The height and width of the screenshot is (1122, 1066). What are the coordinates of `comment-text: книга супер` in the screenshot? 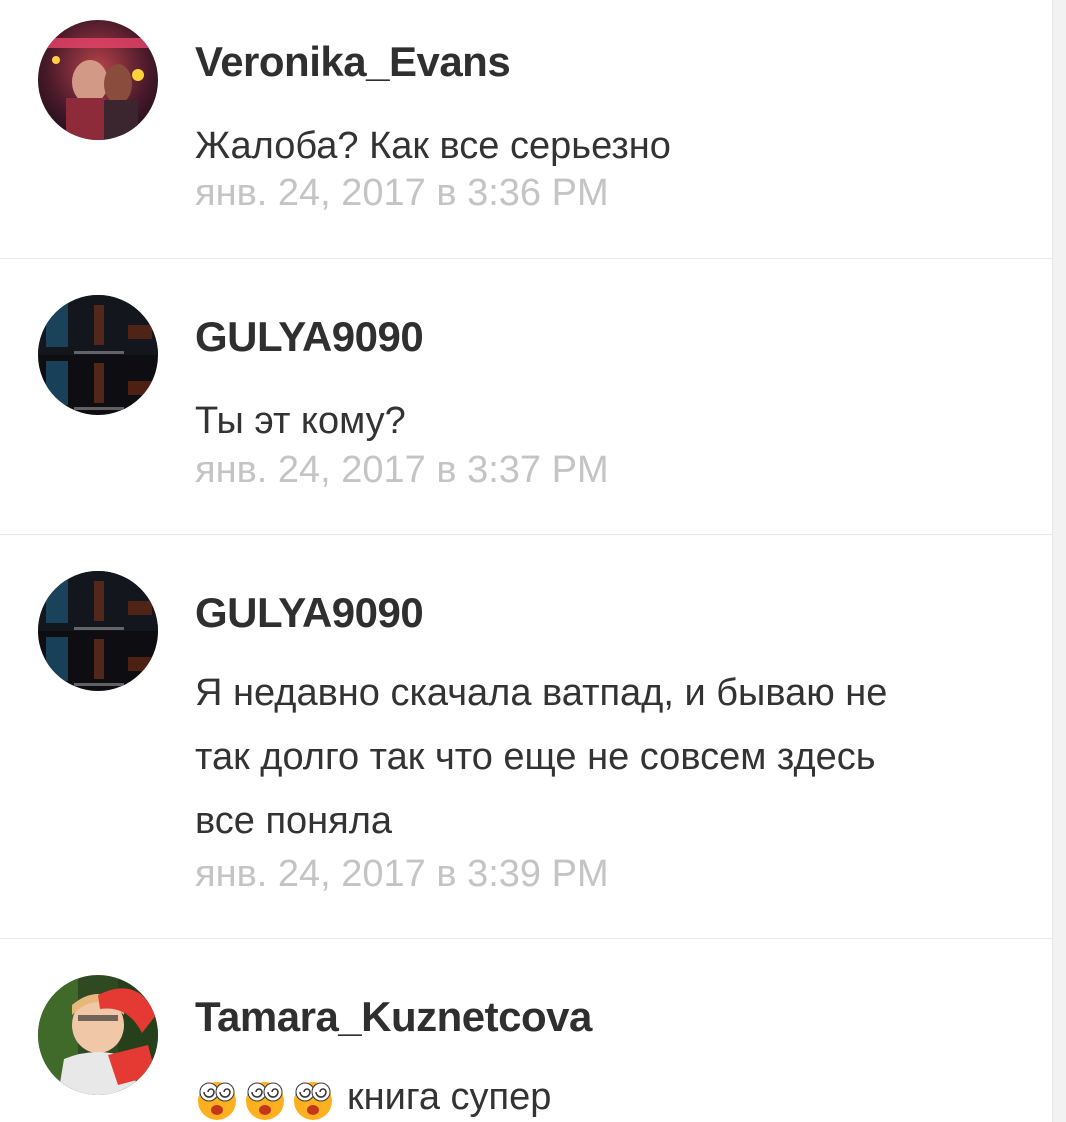 It's located at (595, 1093).